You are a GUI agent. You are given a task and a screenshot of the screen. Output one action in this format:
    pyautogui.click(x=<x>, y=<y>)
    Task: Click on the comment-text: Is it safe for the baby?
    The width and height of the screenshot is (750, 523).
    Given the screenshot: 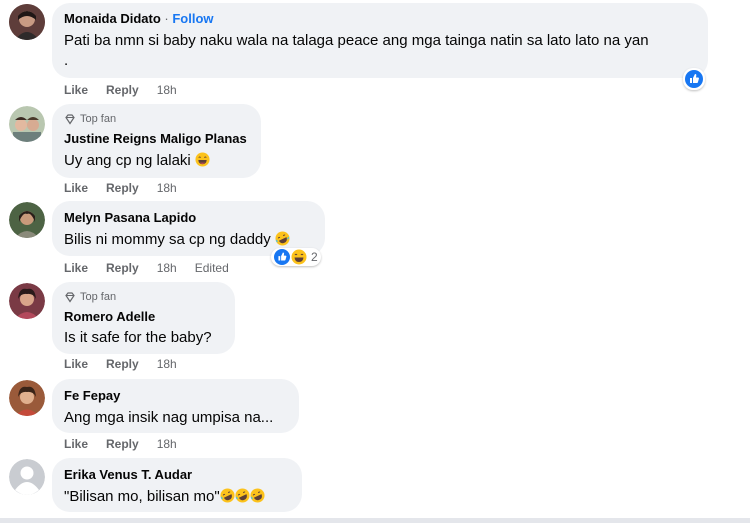 What is the action you would take?
    pyautogui.click(x=138, y=337)
    